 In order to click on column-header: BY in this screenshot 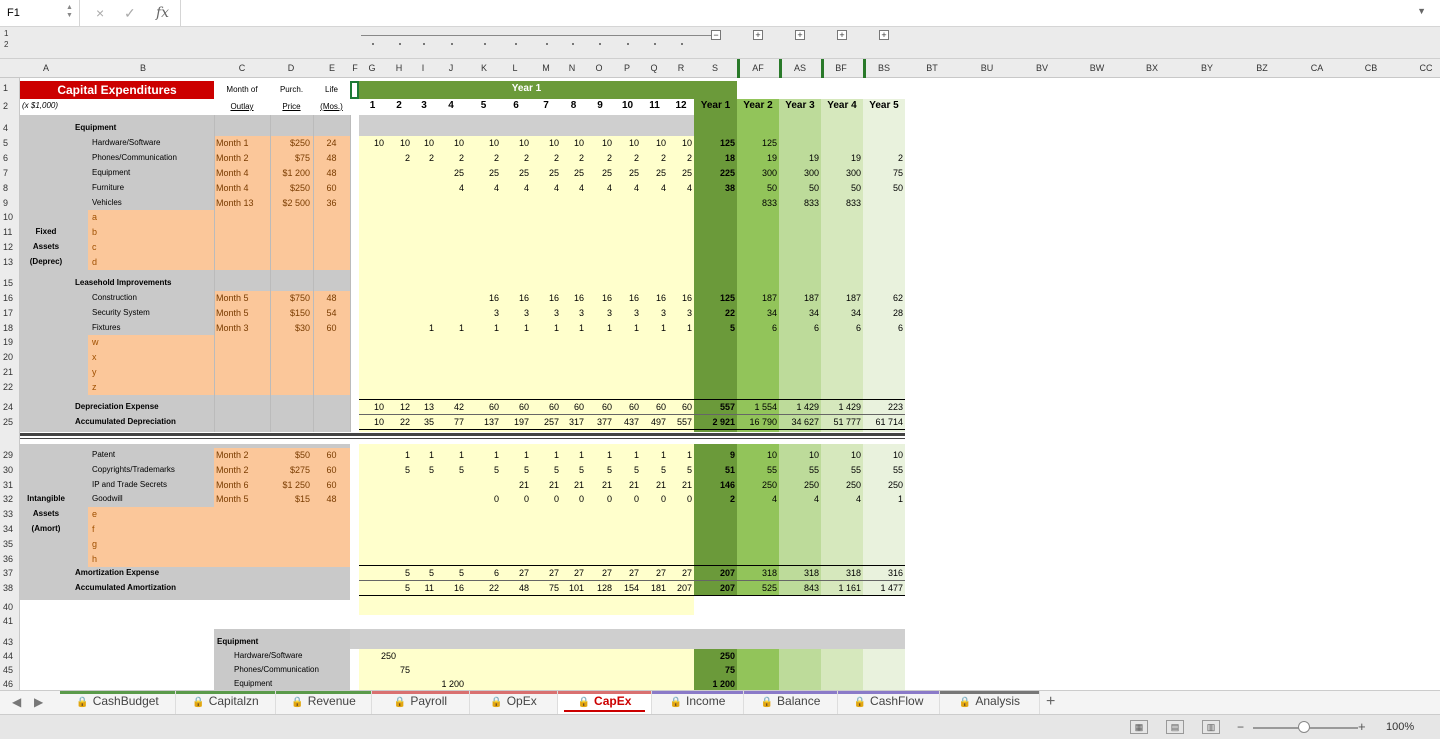, I will do `click(1207, 68)`.